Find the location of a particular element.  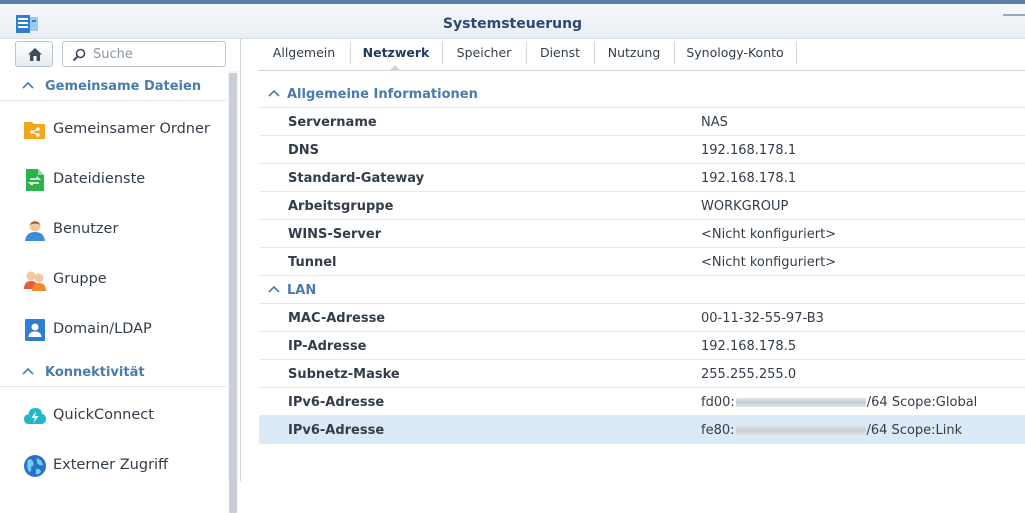

row-value: fe80: /64 Scope:Link is located at coordinates (831, 430).